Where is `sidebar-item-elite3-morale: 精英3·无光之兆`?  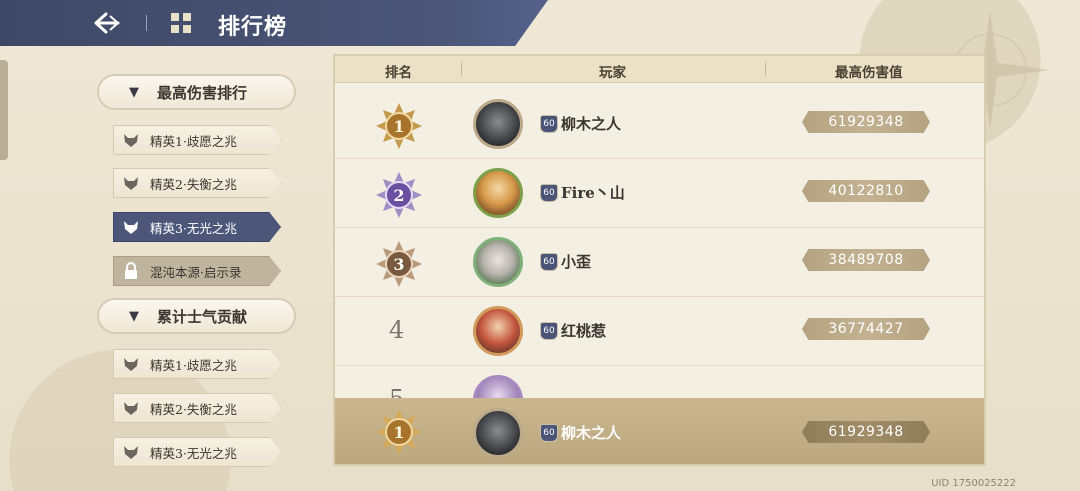
sidebar-item-elite3-morale: 精英3·无光之兆 is located at coordinates (197, 452).